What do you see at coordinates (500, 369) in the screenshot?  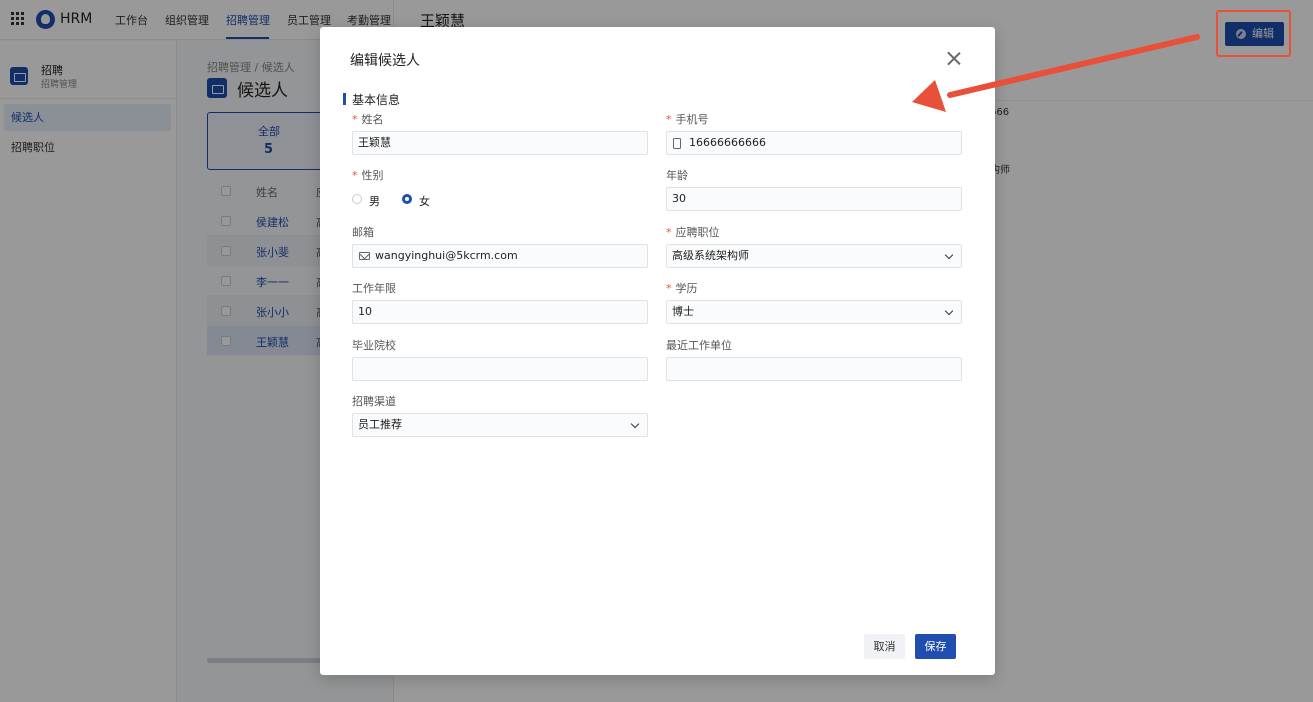 I see `school-field` at bounding box center [500, 369].